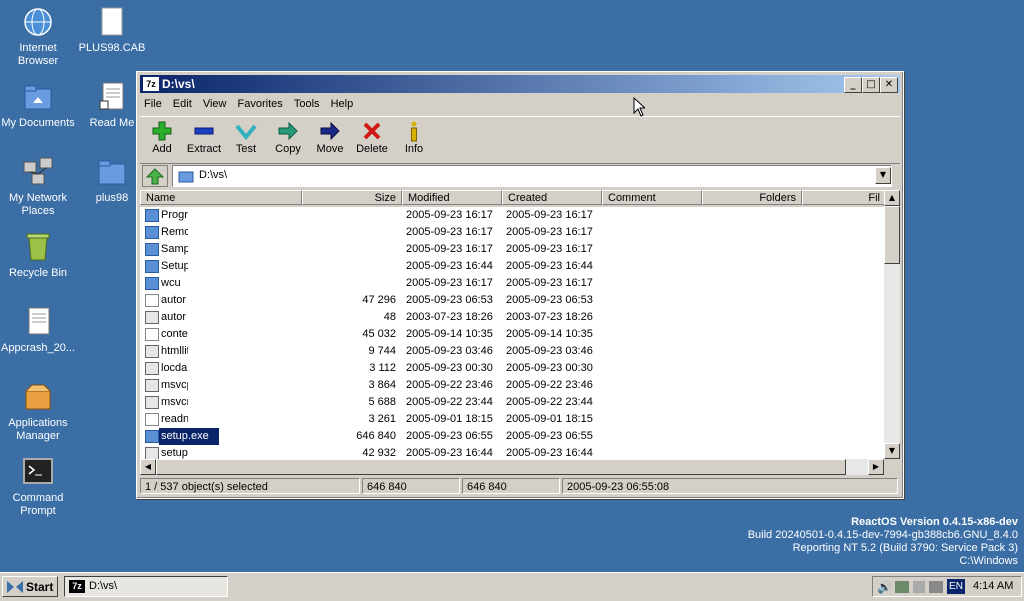 This screenshot has height=601, width=1024. Describe the element at coordinates (889, 85) in the screenshot. I see `close-button: ✕` at that location.